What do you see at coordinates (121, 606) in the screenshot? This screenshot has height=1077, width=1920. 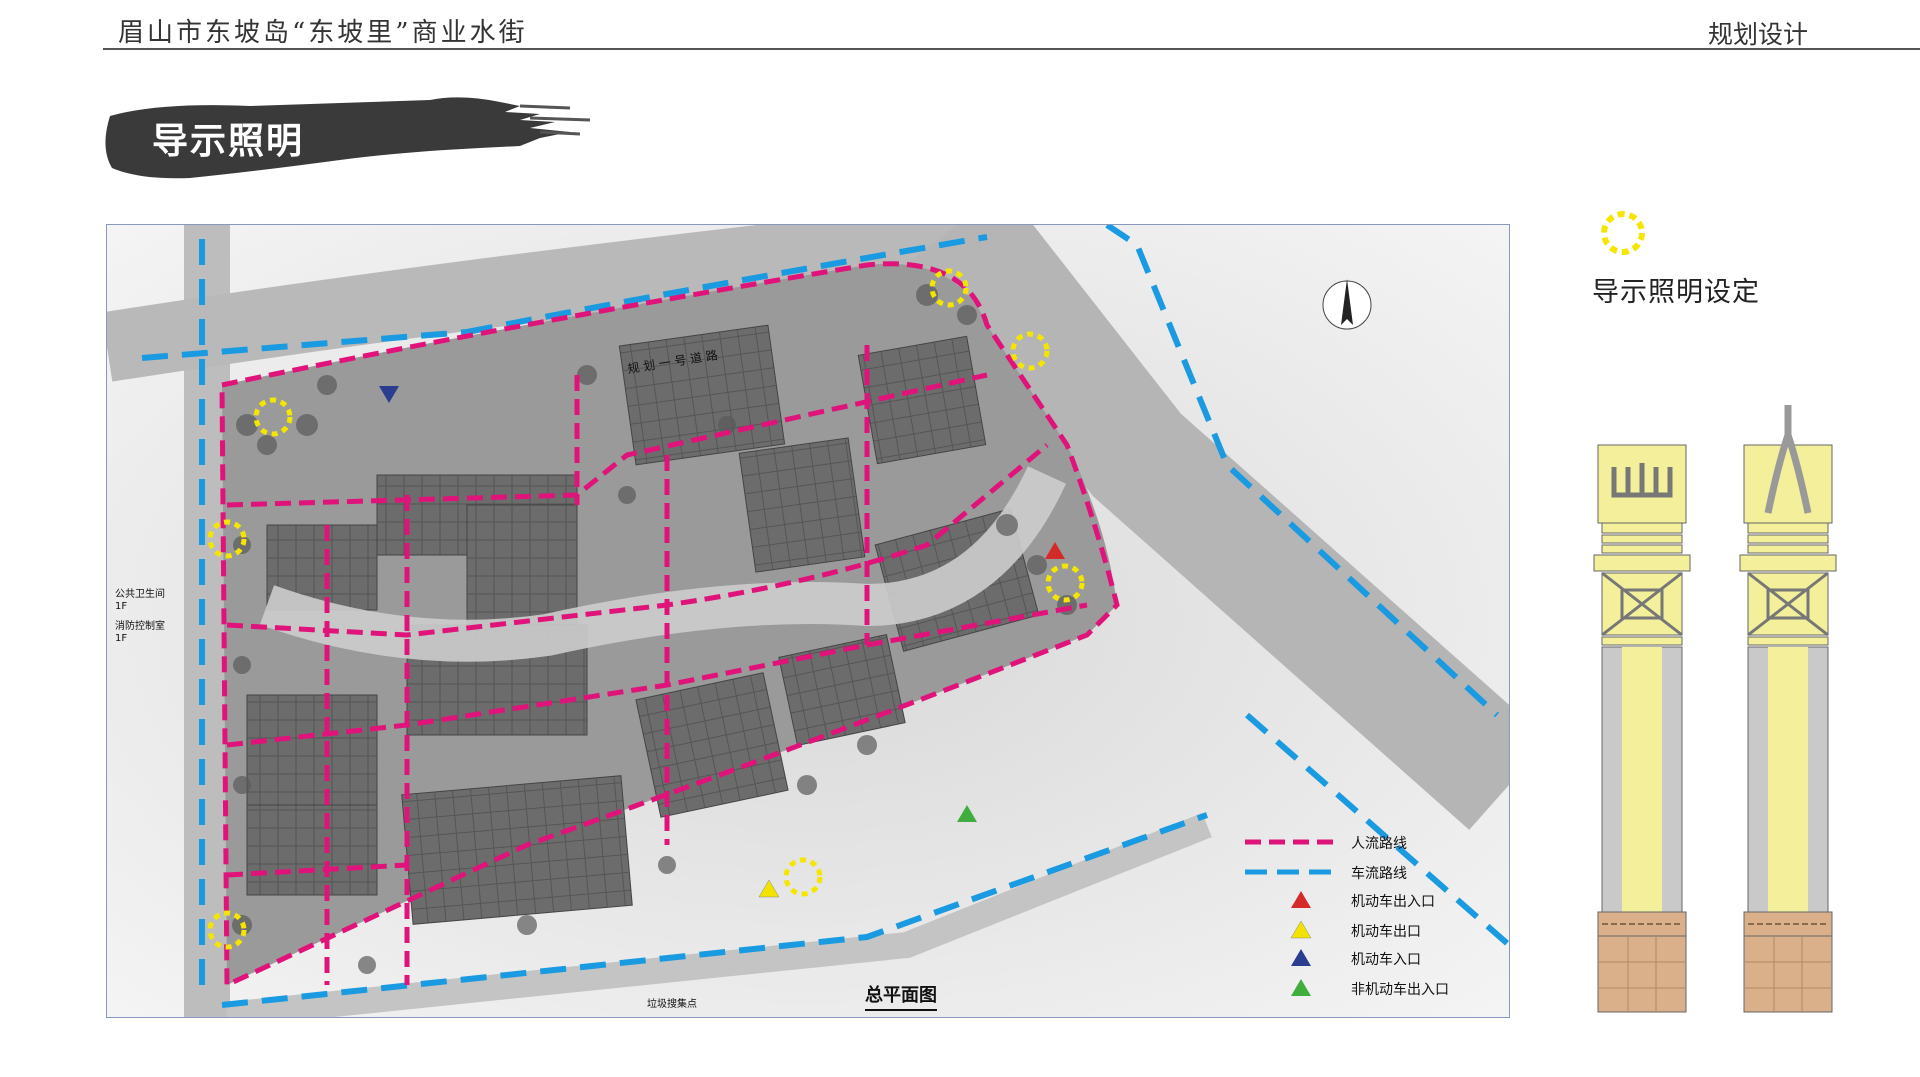 I see `side-label-floor-1: 1F` at bounding box center [121, 606].